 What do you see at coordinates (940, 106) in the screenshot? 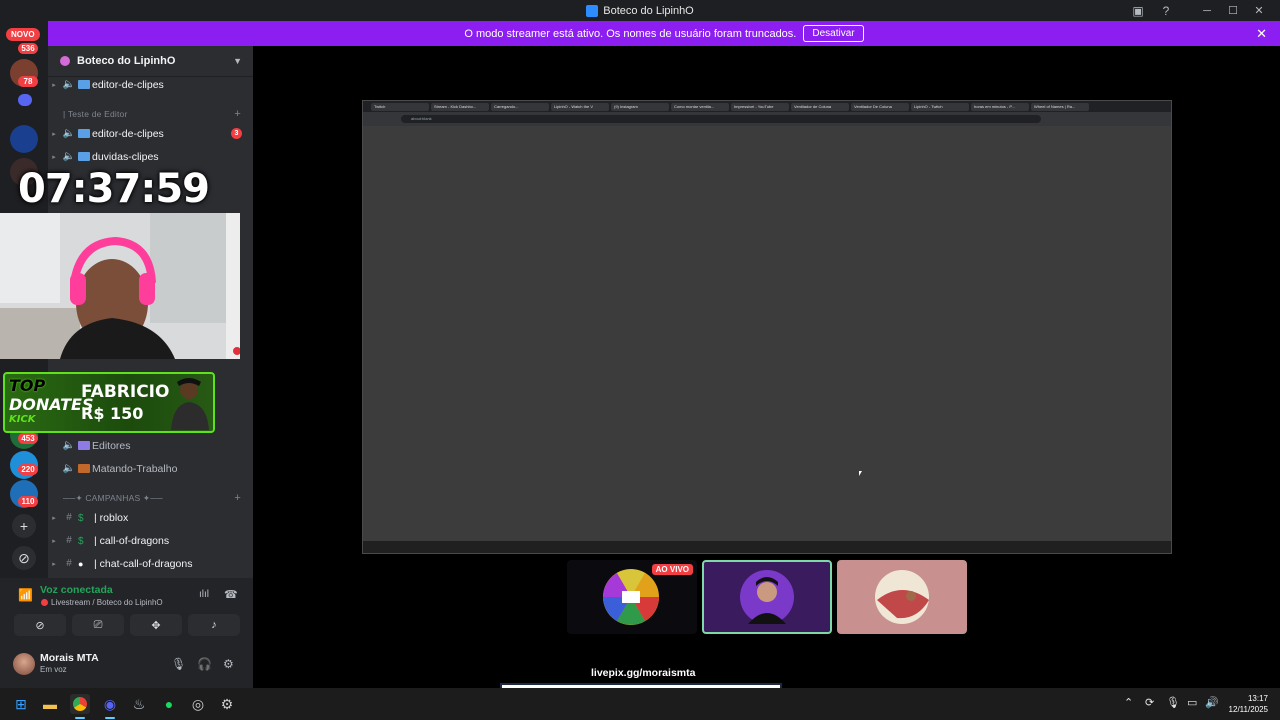
I see `browser-tab: LipinhO - Twitch` at bounding box center [940, 106].